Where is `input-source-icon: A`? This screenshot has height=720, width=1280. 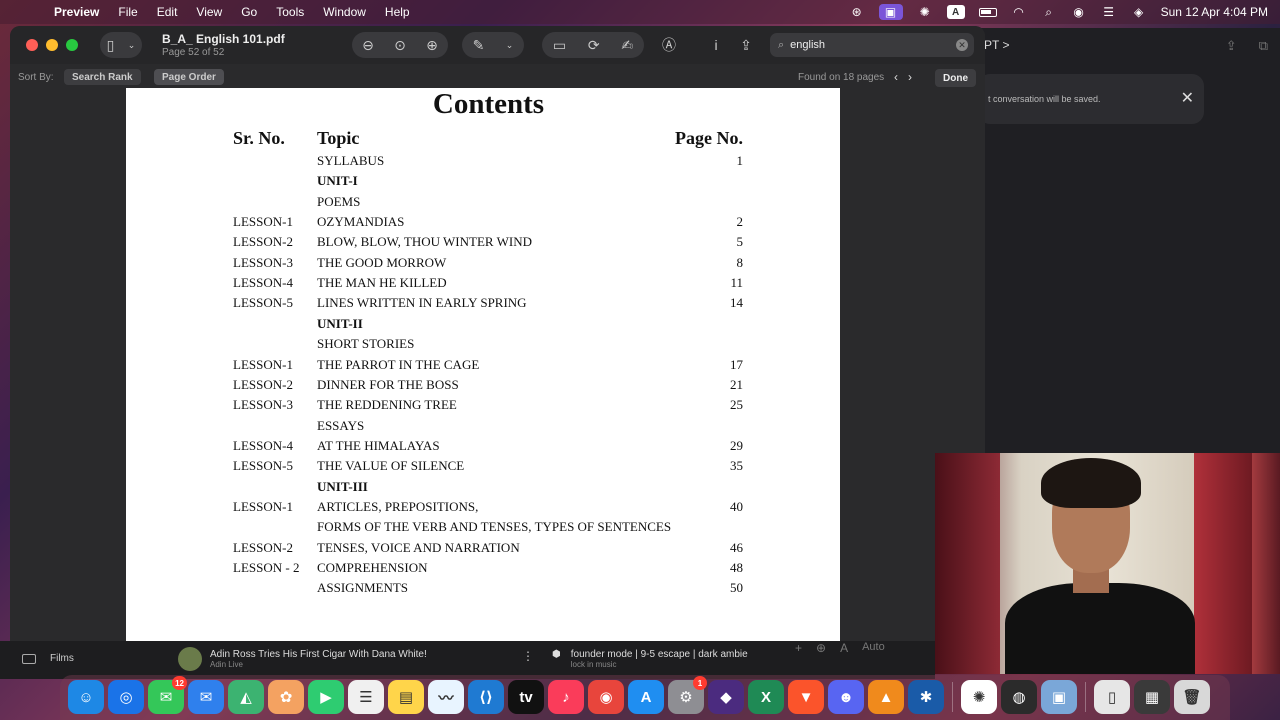
input-source-icon: A is located at coordinates (955, 12).